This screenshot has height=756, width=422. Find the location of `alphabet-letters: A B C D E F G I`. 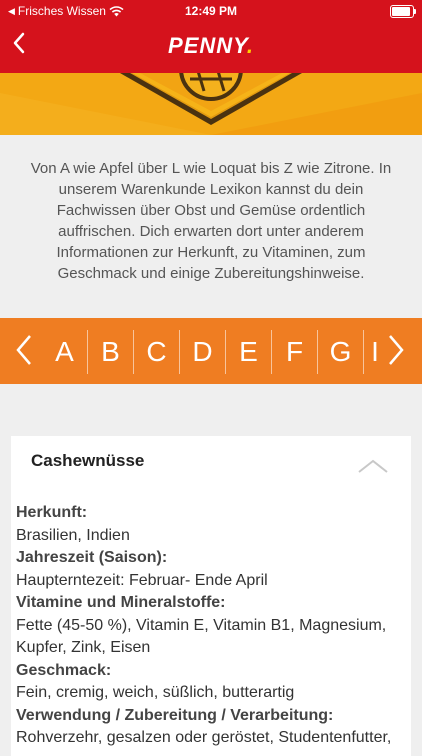

alphabet-letters: A B C D E F G I is located at coordinates (214, 352).